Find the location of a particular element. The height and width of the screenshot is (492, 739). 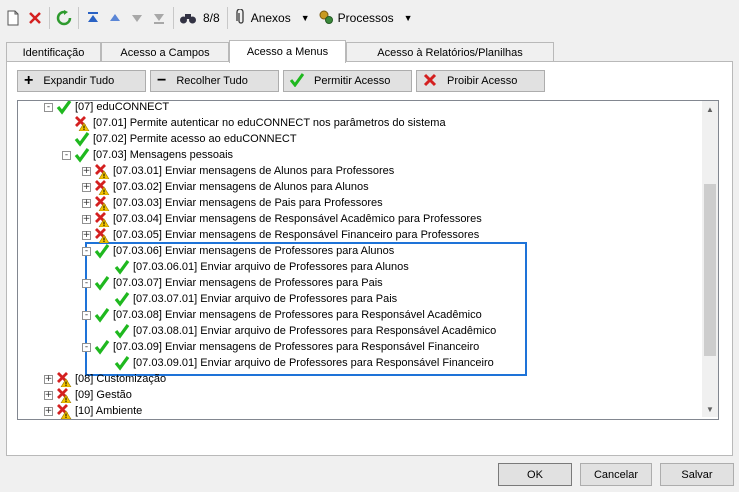

red-x-icon is located at coordinates (430, 81).